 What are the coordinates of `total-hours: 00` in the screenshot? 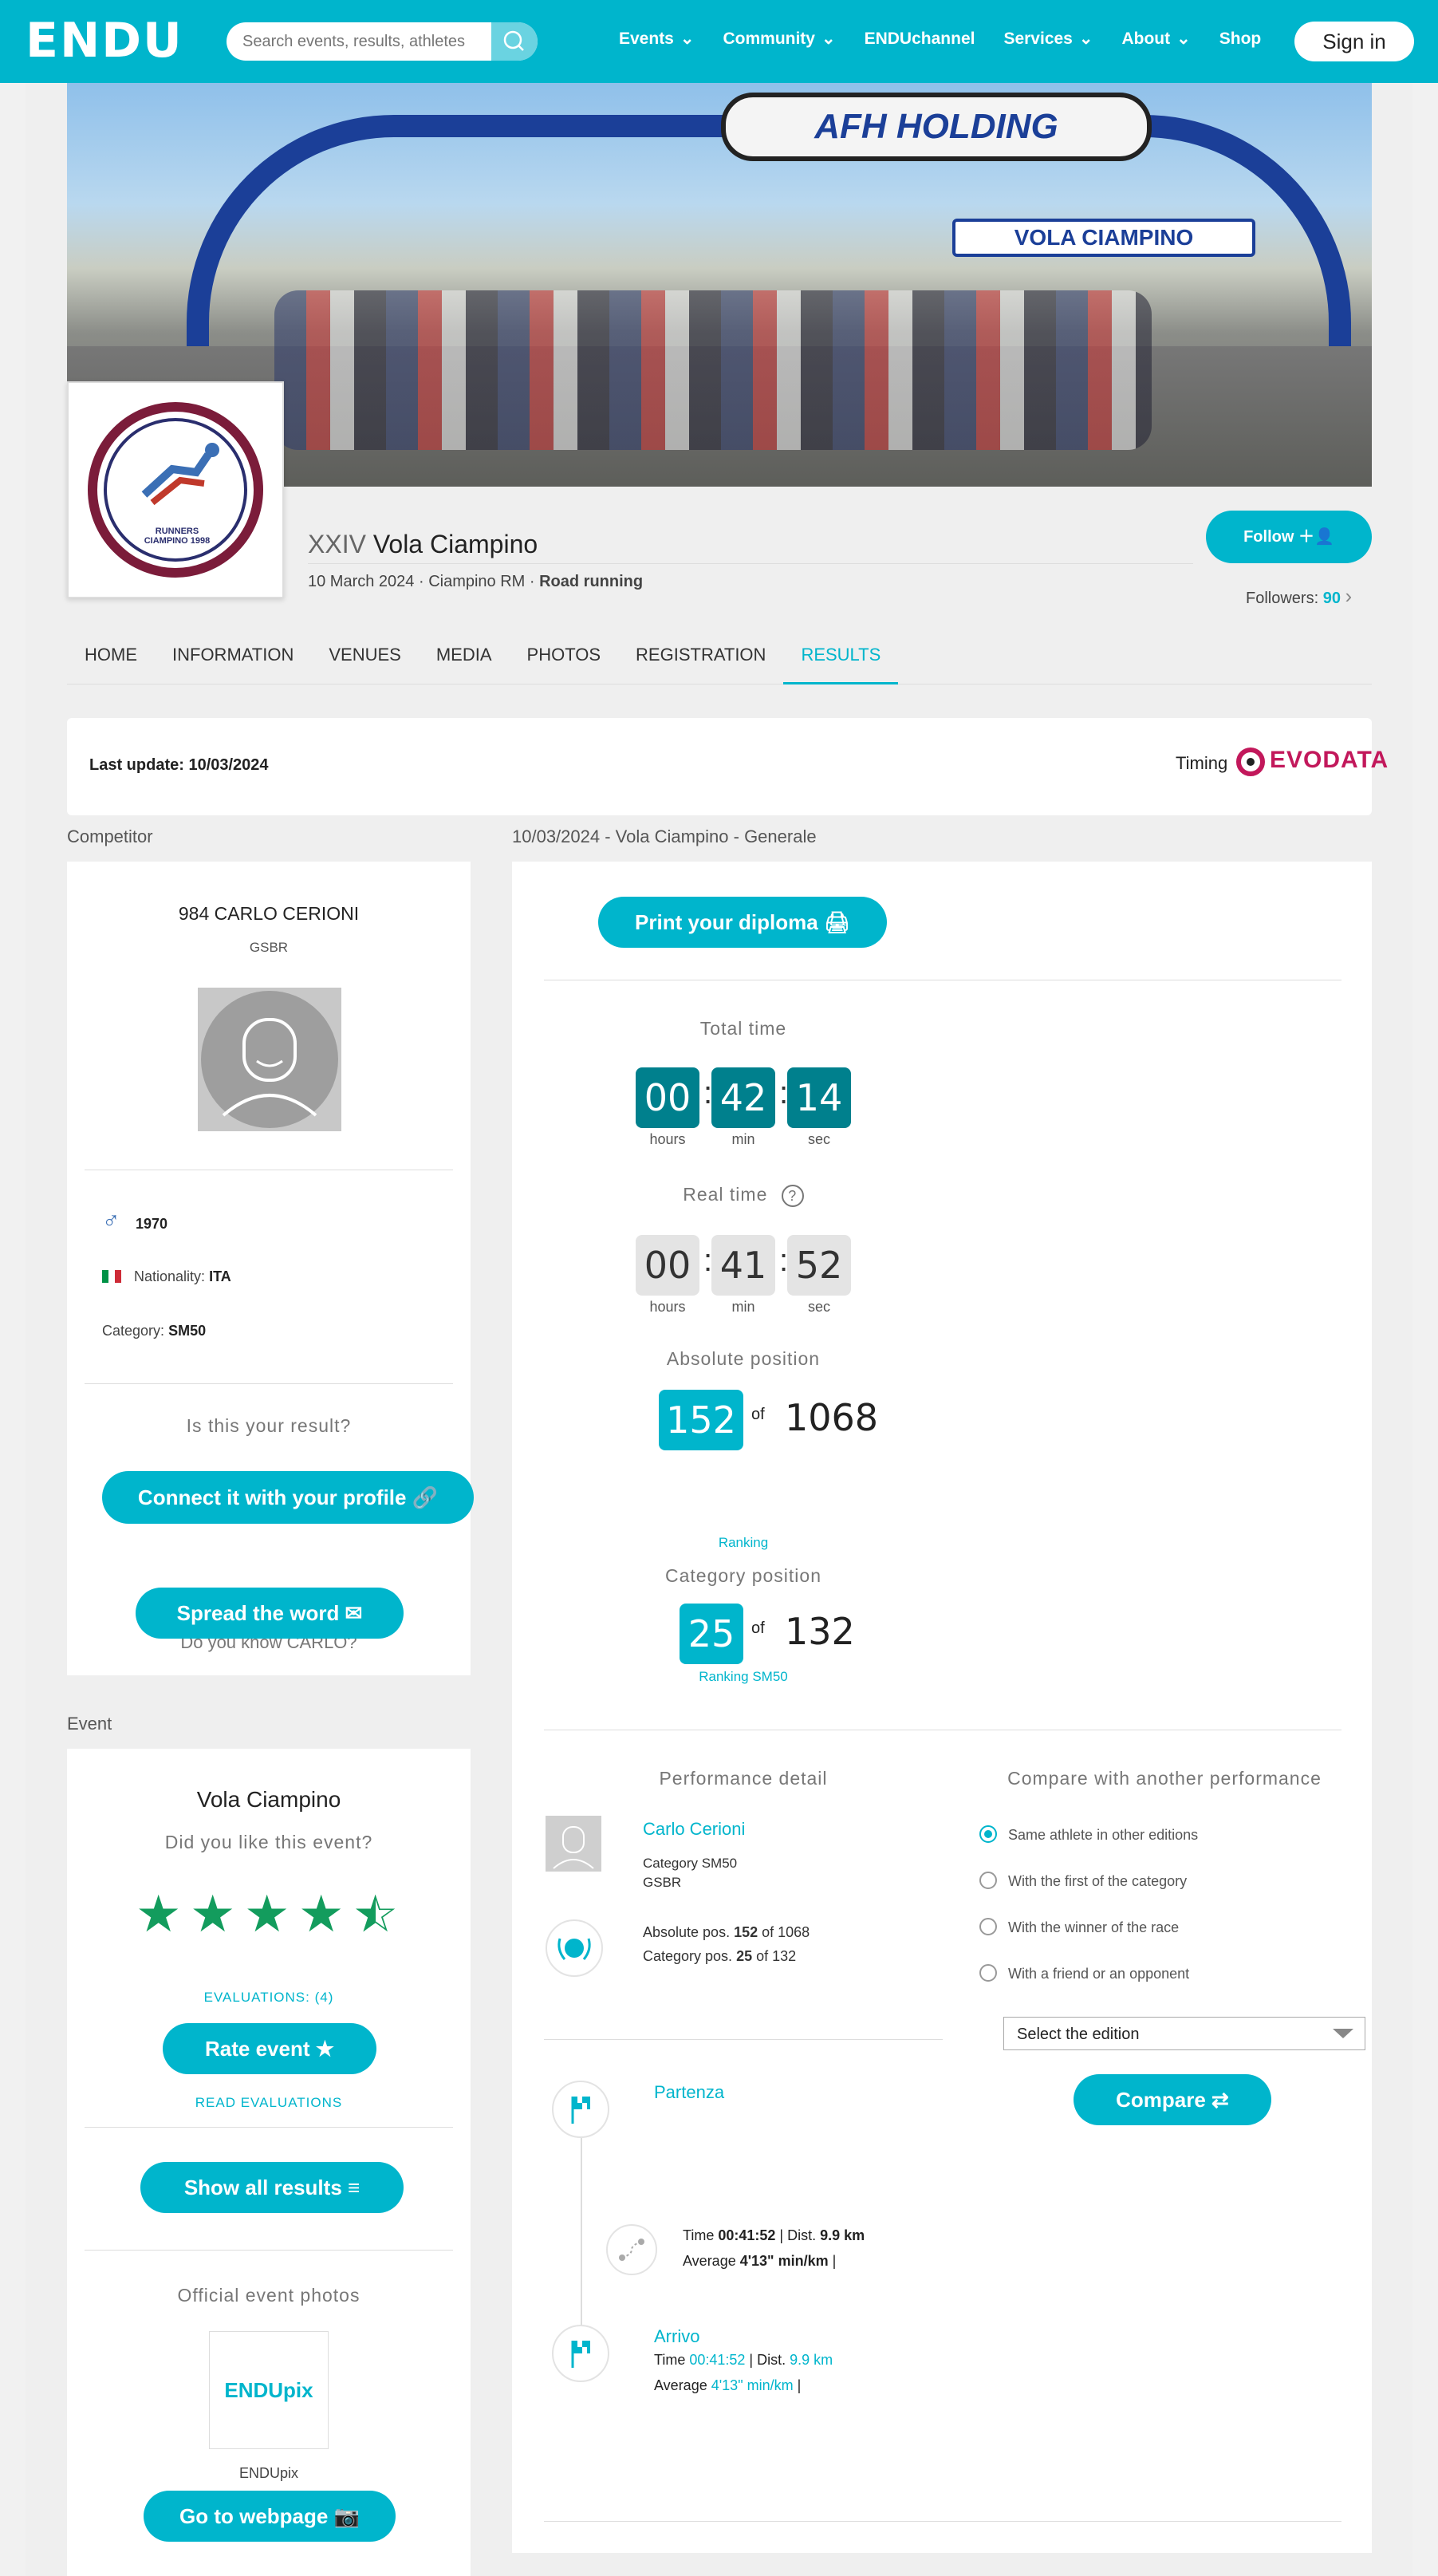 It's located at (667, 1097).